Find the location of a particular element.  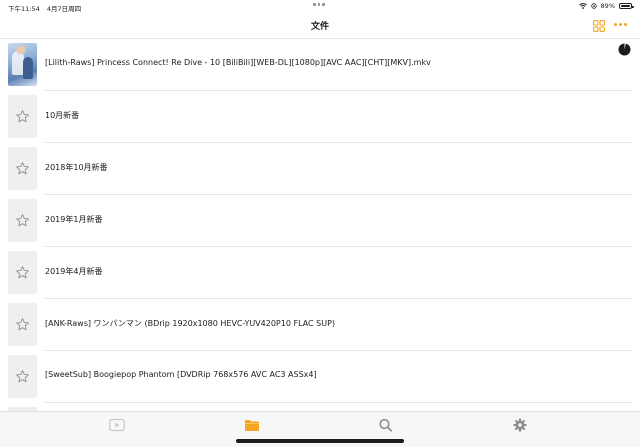

orientation-lock-icon is located at coordinates (593, 6).